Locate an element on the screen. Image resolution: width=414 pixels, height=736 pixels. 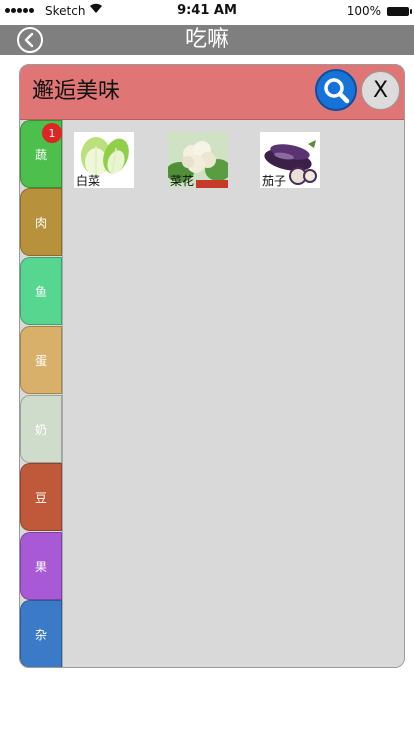
tab-label: 肉 is located at coordinates (40, 222).